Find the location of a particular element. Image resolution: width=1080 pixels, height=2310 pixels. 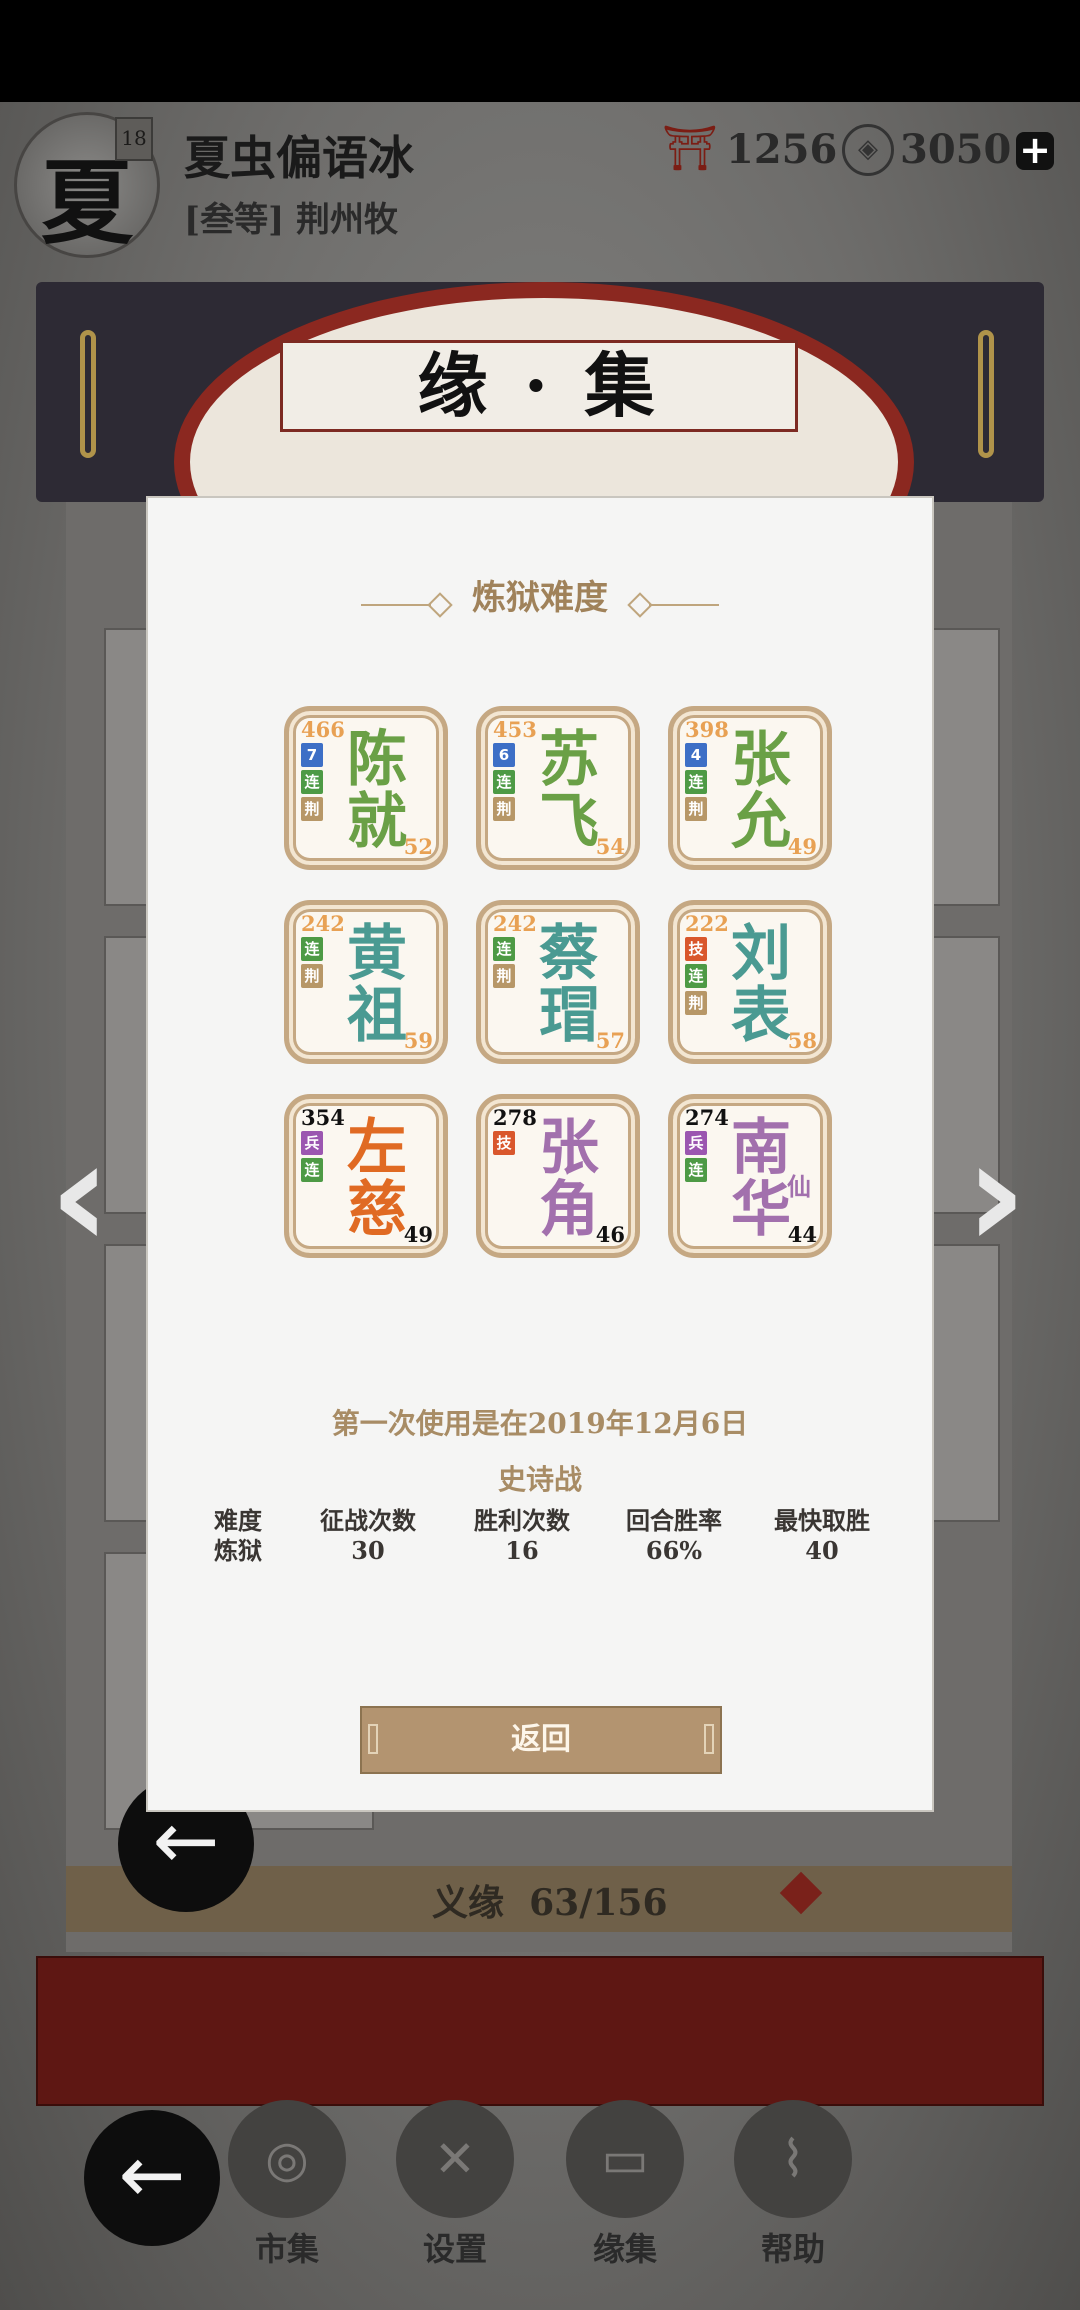

back-button-bottom: ← is located at coordinates (152, 2178).